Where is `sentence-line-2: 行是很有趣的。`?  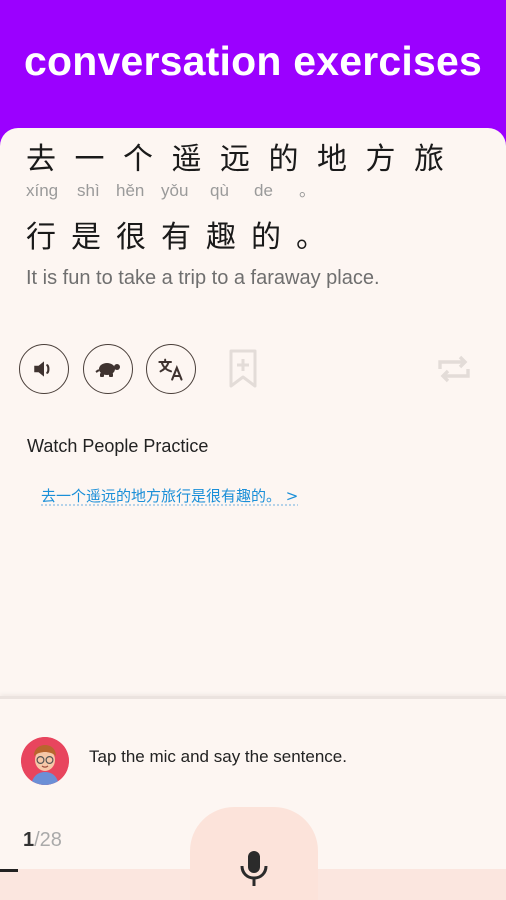 sentence-line-2: 行是很有趣的。 is located at coordinates (183, 234).